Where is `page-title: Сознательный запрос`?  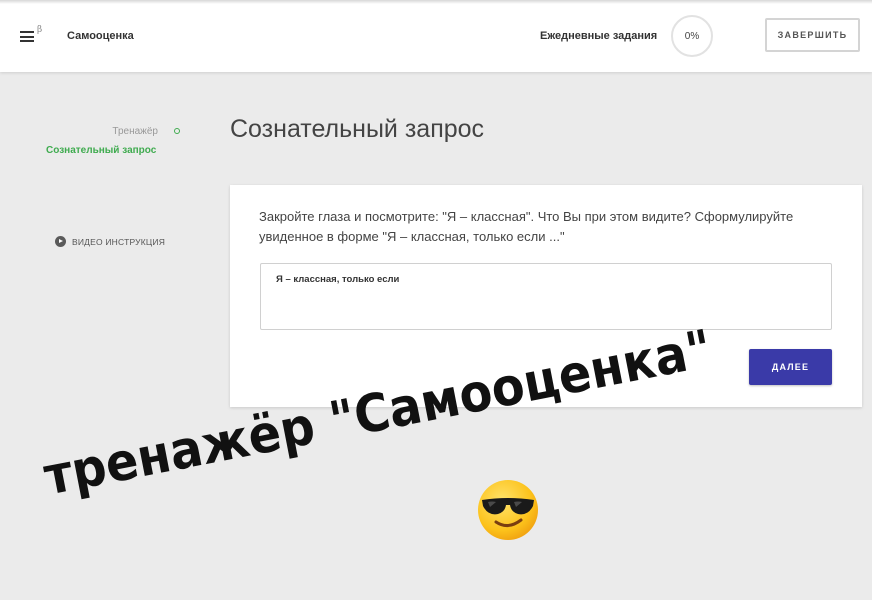 page-title: Сознательный запрос is located at coordinates (357, 129).